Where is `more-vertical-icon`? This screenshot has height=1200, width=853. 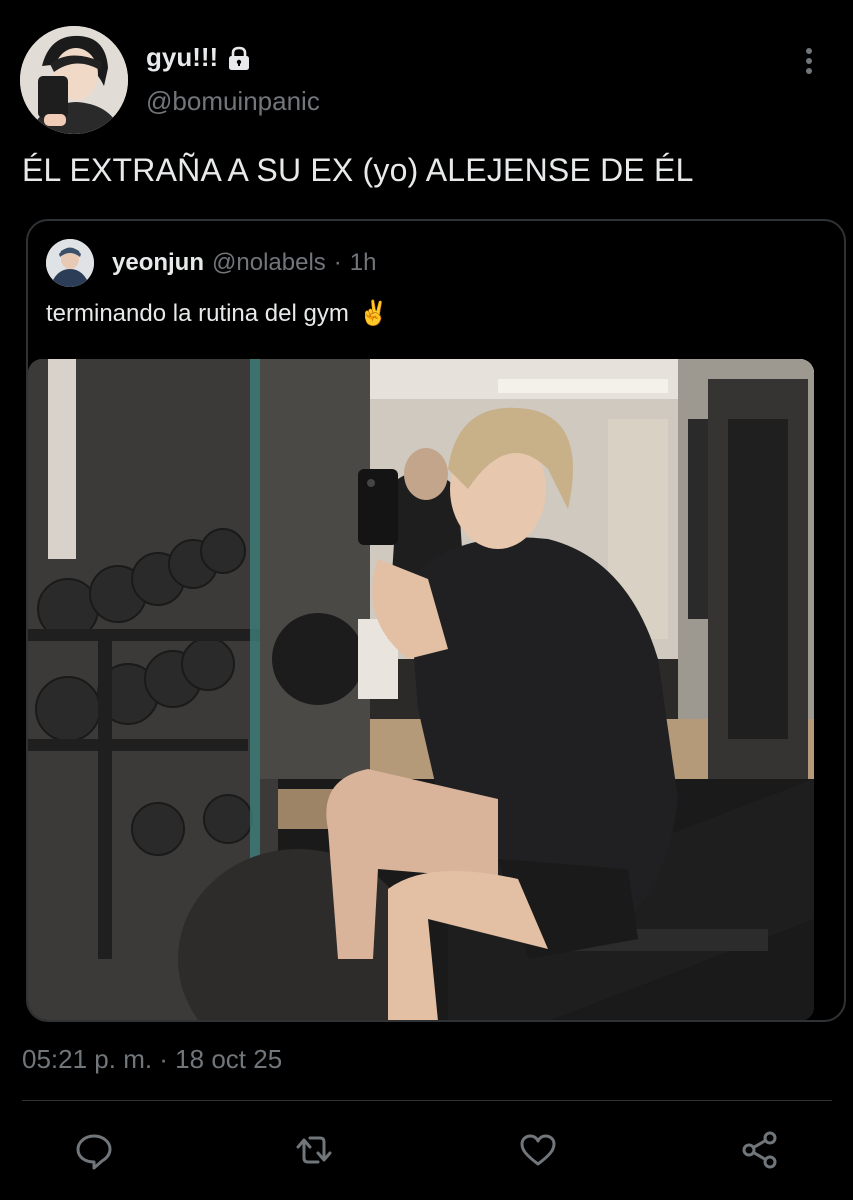
more-vertical-icon is located at coordinates (809, 61).